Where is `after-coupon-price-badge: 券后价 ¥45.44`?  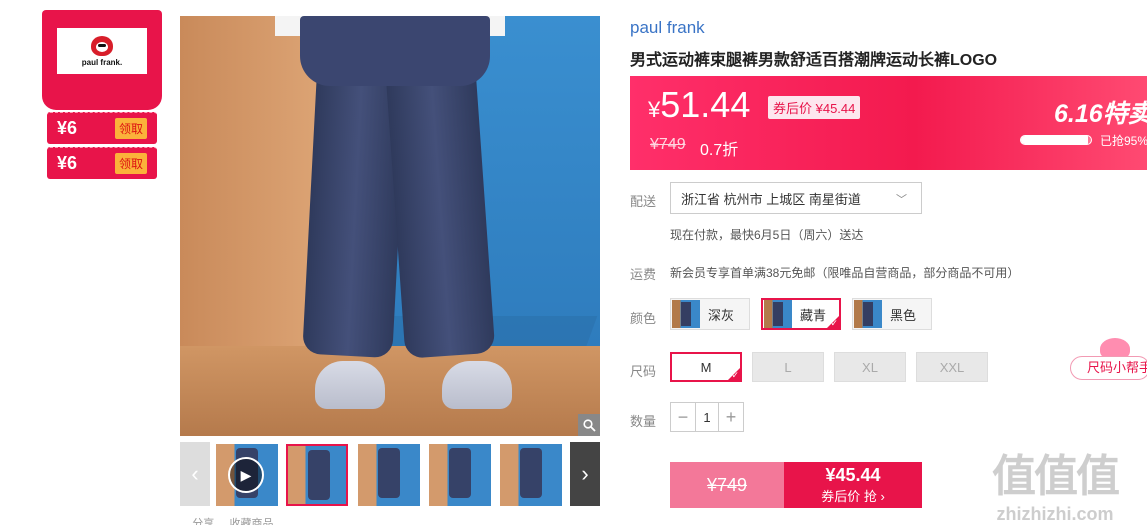 after-coupon-price-badge: 券后价 ¥45.44 is located at coordinates (814, 107).